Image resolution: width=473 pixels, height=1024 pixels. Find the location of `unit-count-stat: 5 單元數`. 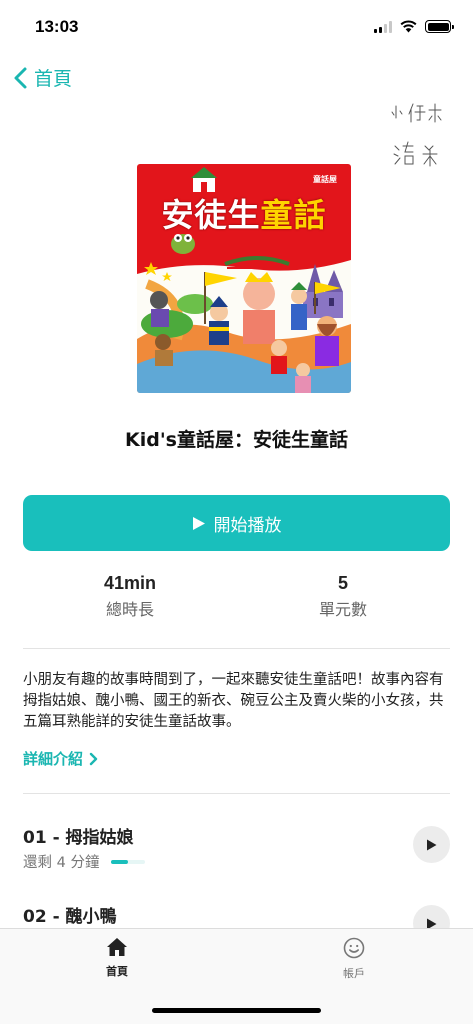

unit-count-stat: 5 單元數 is located at coordinates (343, 596).